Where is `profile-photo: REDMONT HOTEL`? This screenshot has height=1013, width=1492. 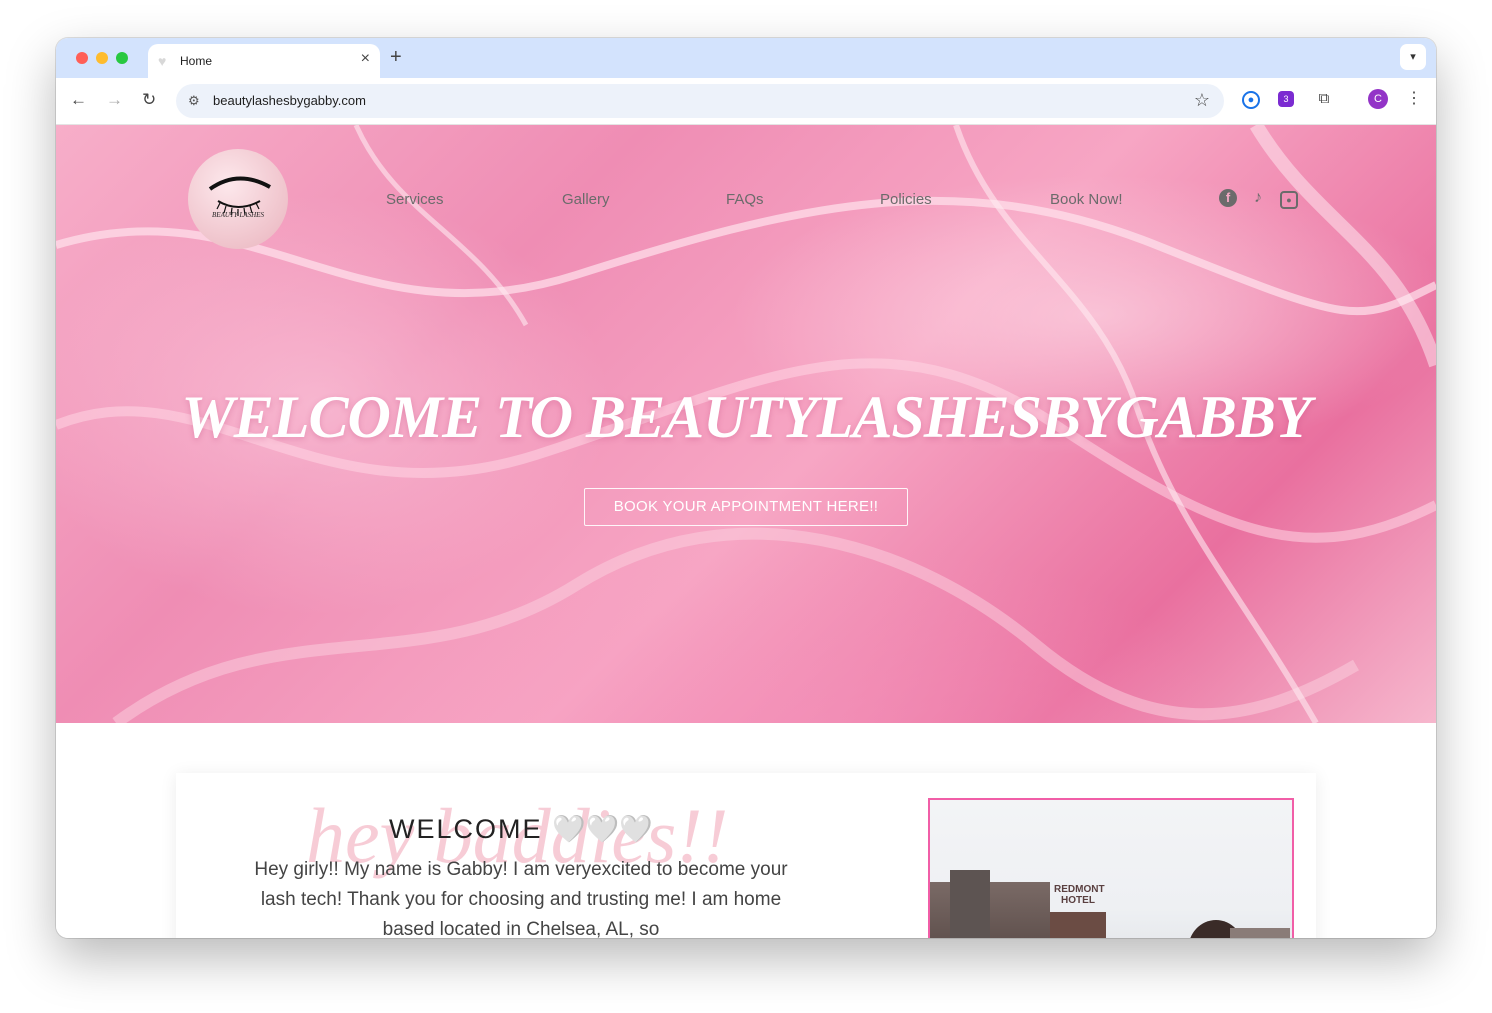 profile-photo: REDMONT HOTEL is located at coordinates (1111, 868).